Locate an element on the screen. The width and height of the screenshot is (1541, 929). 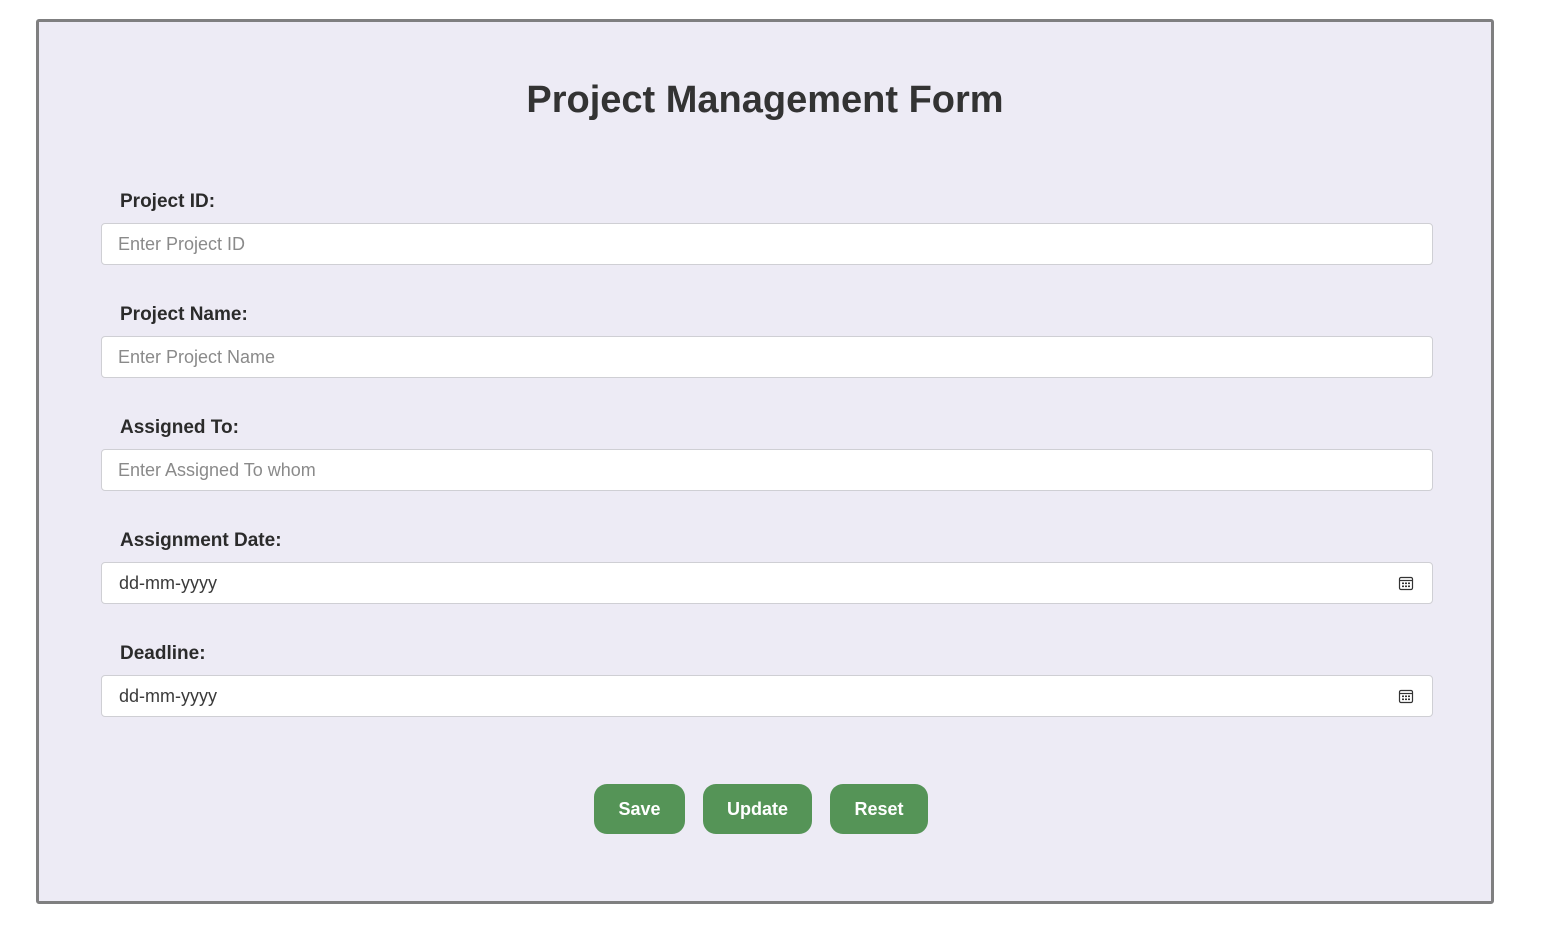
assignment-date-input: dd-mm-yyyy is located at coordinates (767, 583).